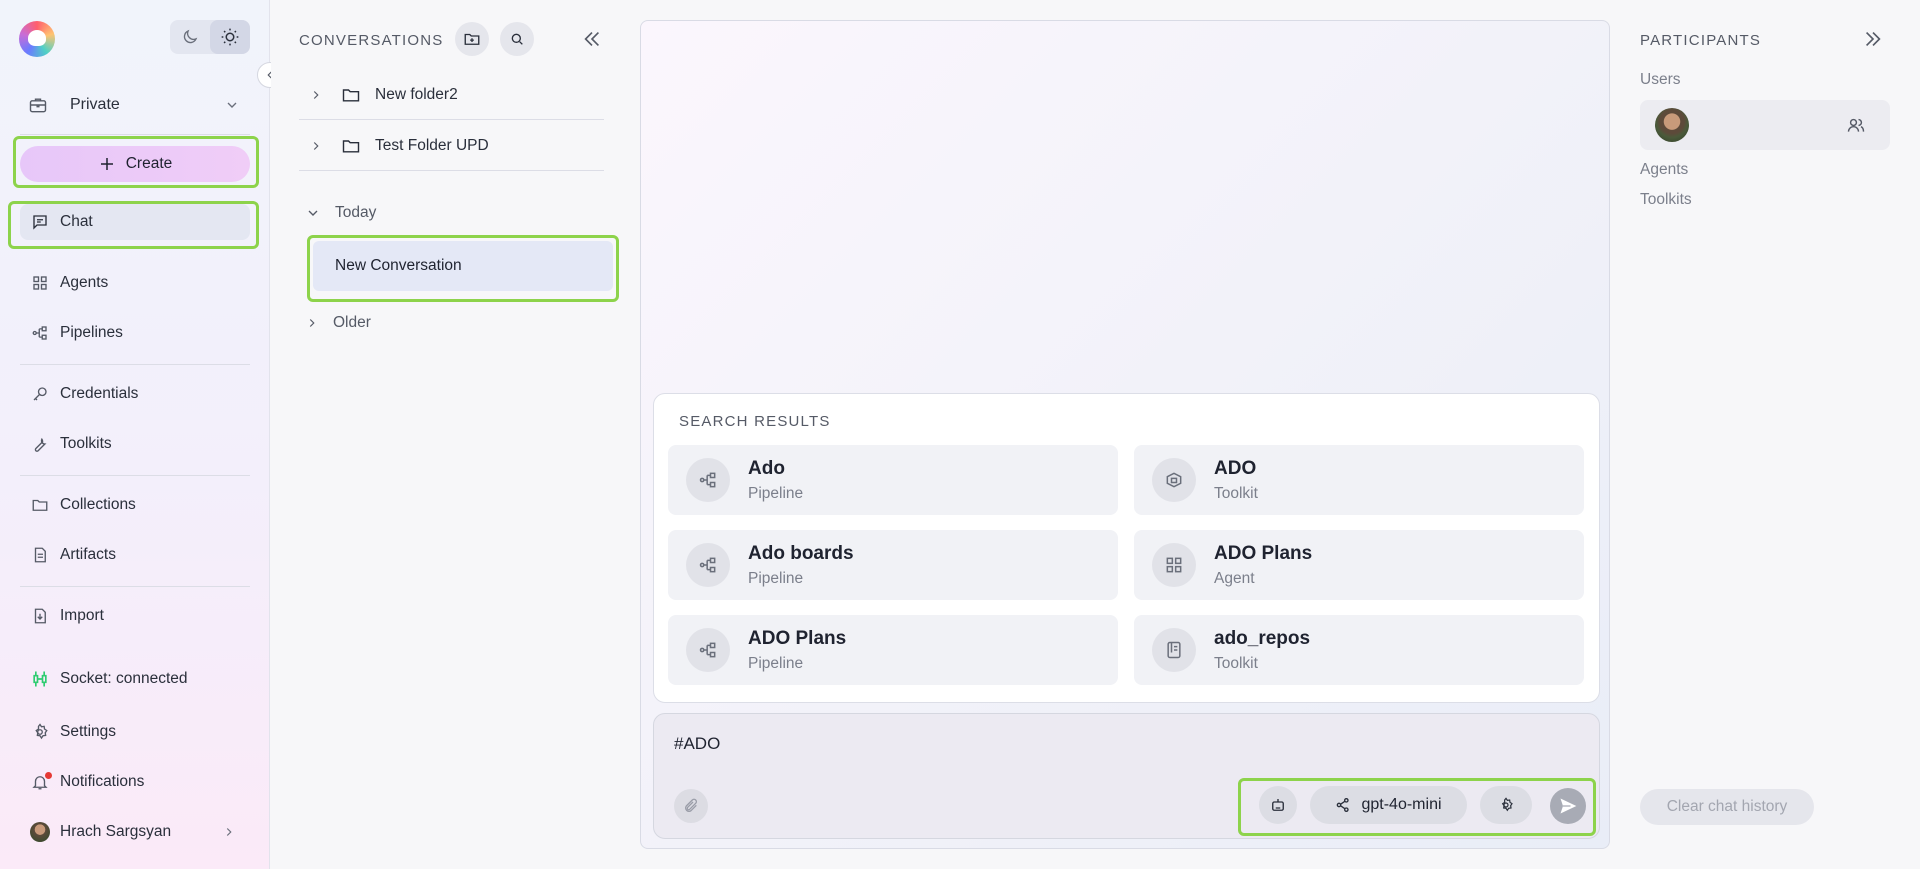 This screenshot has width=1920, height=869. I want to click on new-folder-button, so click(472, 39).